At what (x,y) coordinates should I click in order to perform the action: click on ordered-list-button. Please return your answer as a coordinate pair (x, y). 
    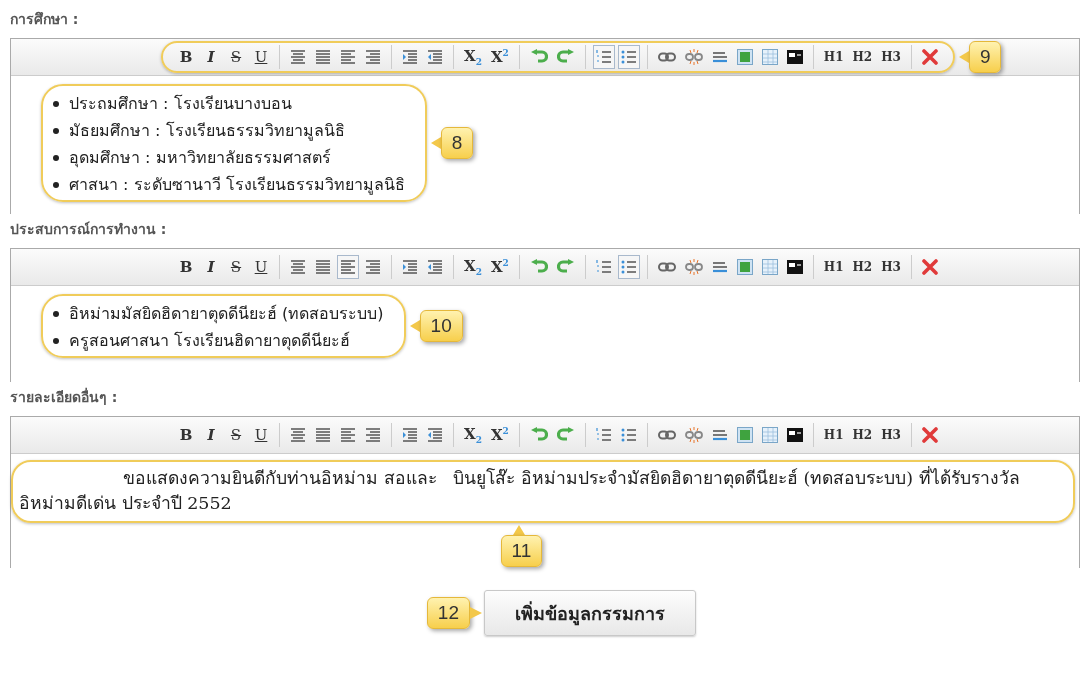
    Looking at the image, I should click on (603, 57).